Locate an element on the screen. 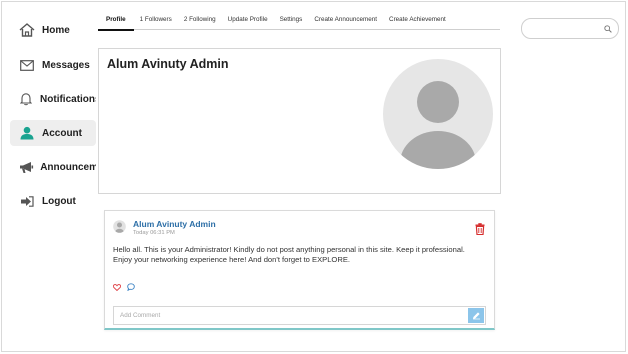 Image resolution: width=628 pixels, height=354 pixels. sidebar-item-home: Home is located at coordinates (53, 30).